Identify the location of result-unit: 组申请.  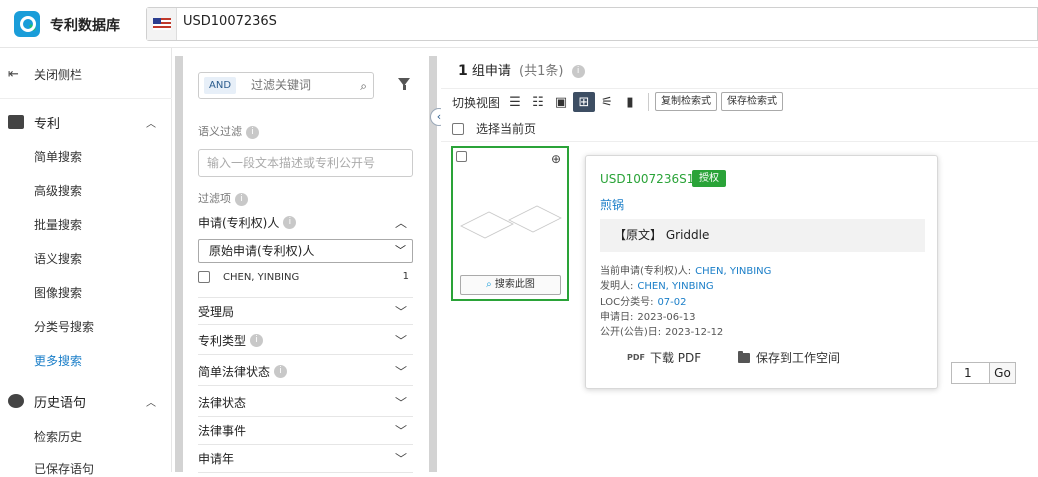
(491, 71).